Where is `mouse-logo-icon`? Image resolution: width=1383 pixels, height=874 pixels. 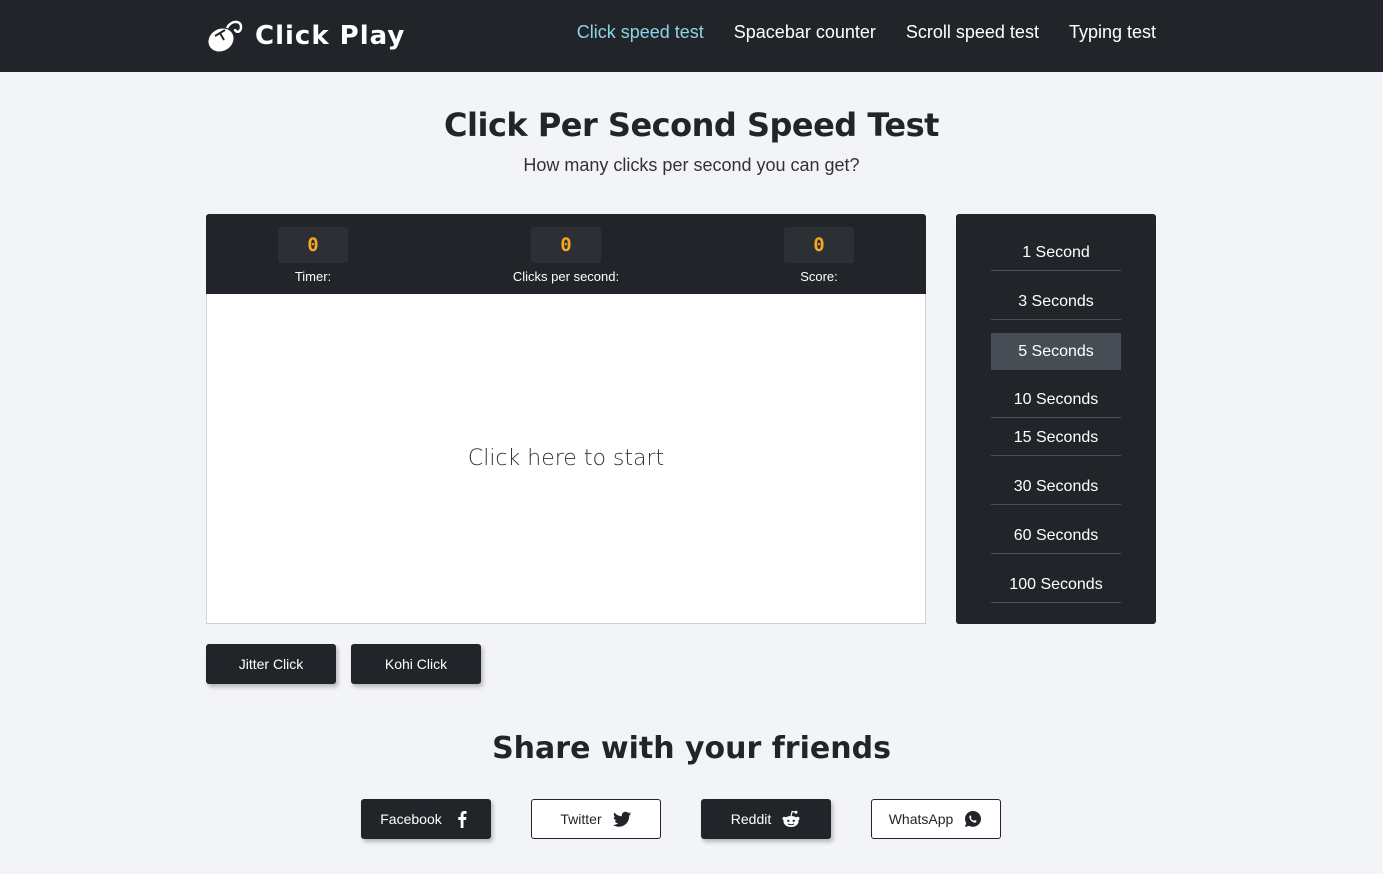 mouse-logo-icon is located at coordinates (225, 36).